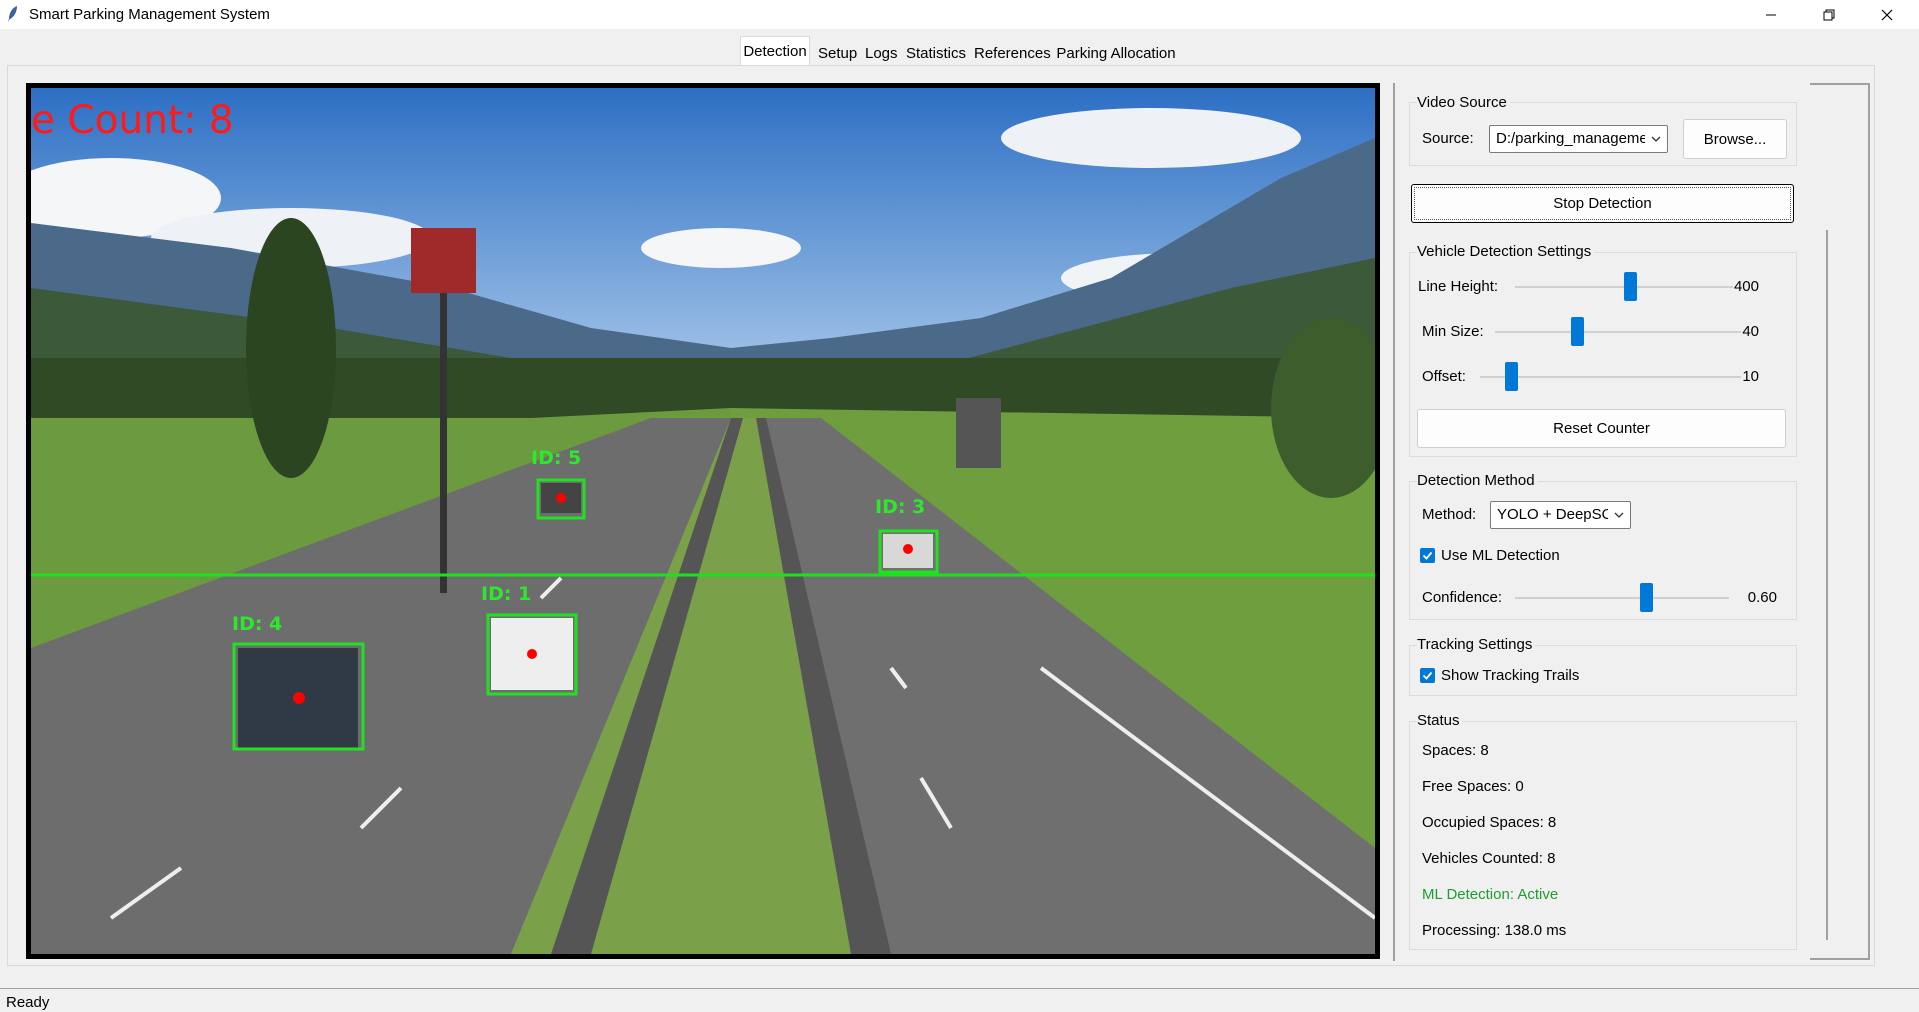 Image resolution: width=1919 pixels, height=1012 pixels. What do you see at coordinates (1494, 930) in the screenshot?
I see `status-processing-time: Processing: 138.0 ms` at bounding box center [1494, 930].